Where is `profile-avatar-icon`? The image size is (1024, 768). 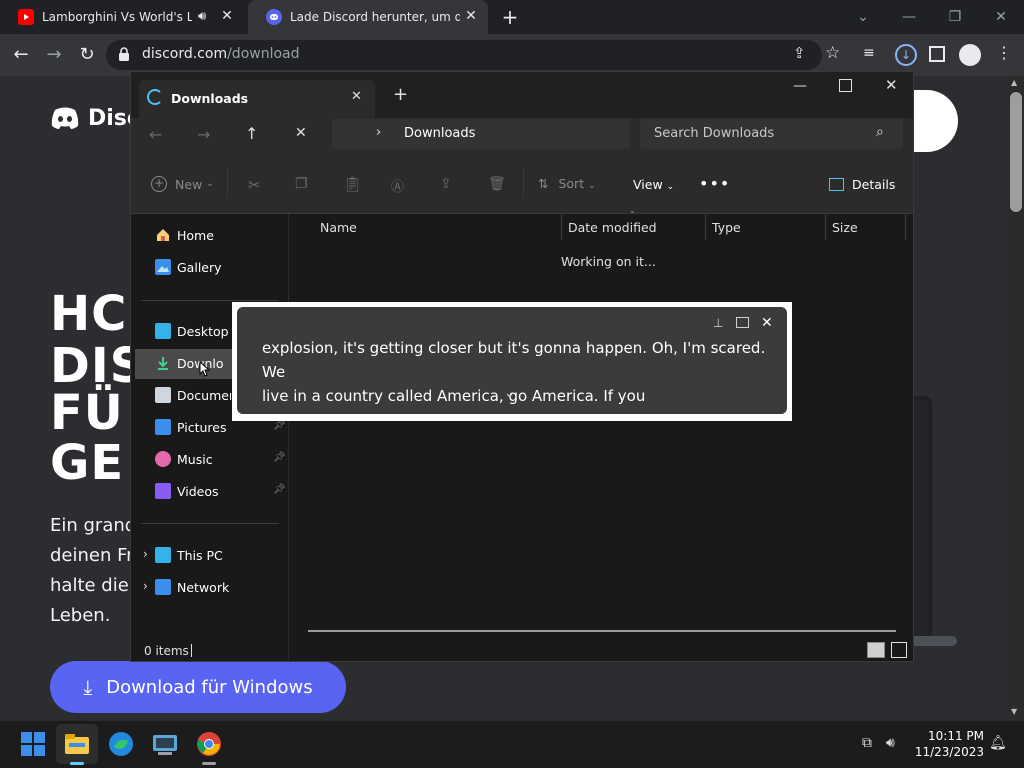 profile-avatar-icon is located at coordinates (970, 55).